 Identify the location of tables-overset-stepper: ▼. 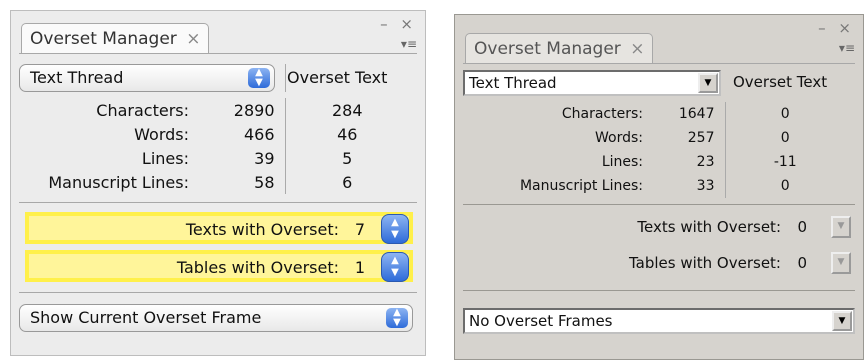
(841, 263).